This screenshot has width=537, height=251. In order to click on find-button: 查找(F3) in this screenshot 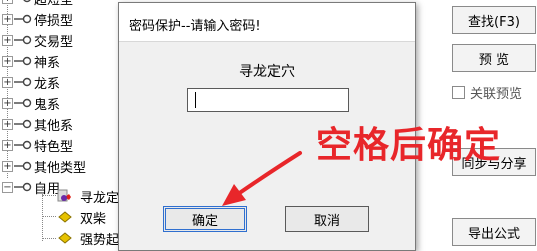, I will do `click(494, 20)`.